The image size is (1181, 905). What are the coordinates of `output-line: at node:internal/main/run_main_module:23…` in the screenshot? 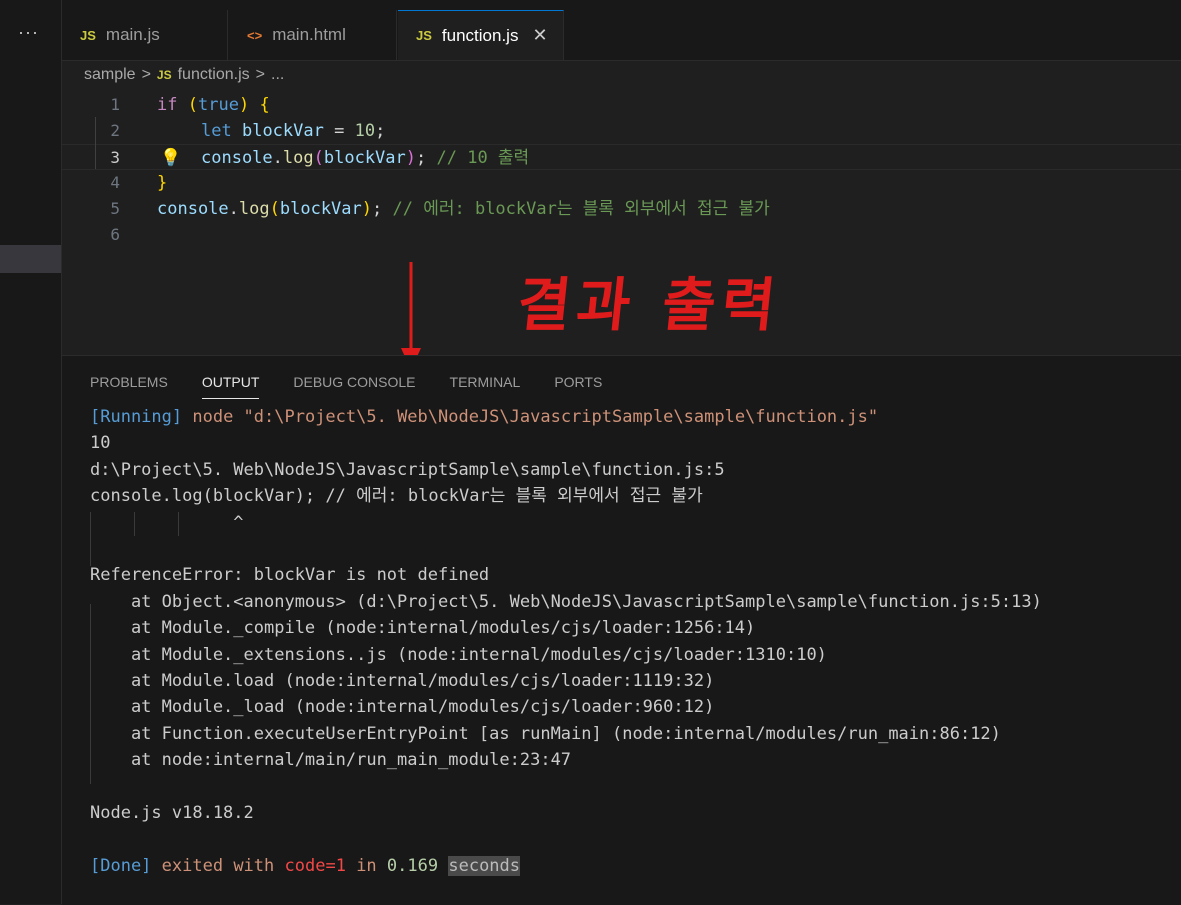 It's located at (331, 760).